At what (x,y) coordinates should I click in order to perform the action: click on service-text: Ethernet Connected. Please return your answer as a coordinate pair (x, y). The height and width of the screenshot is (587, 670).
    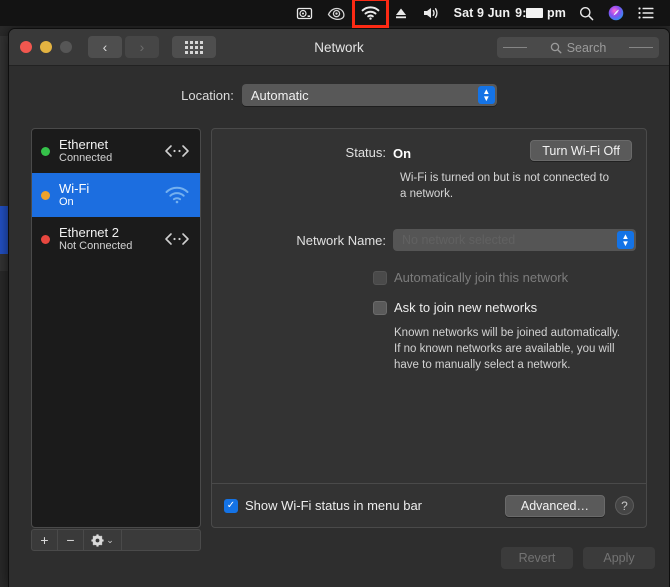
    Looking at the image, I should click on (106, 150).